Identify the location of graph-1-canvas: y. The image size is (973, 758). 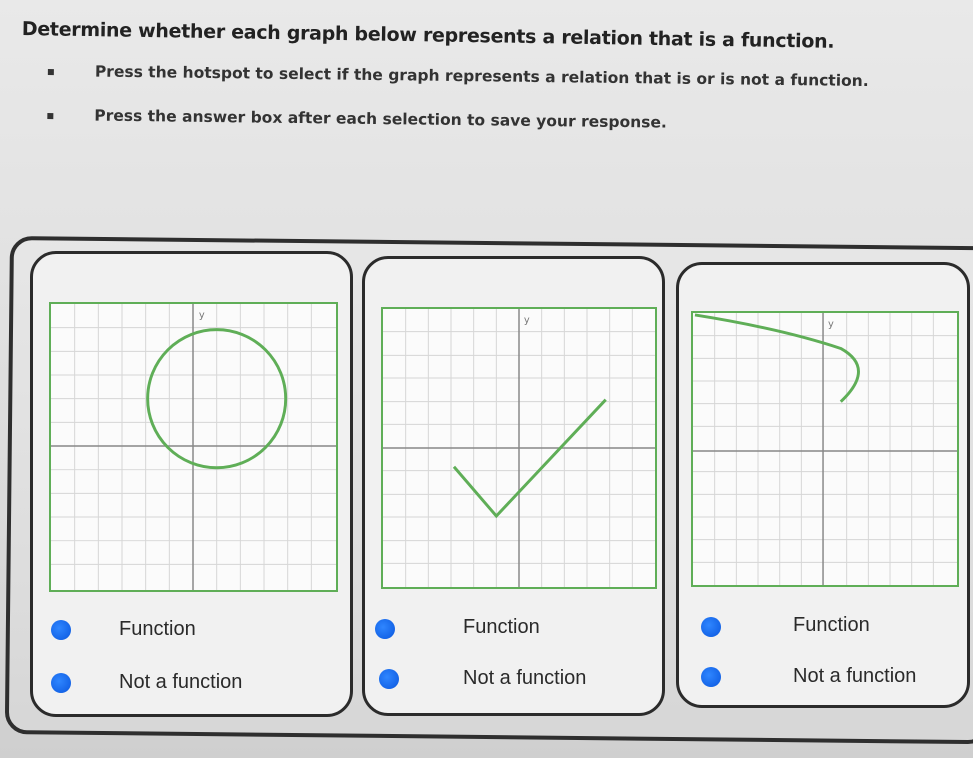
(193, 447).